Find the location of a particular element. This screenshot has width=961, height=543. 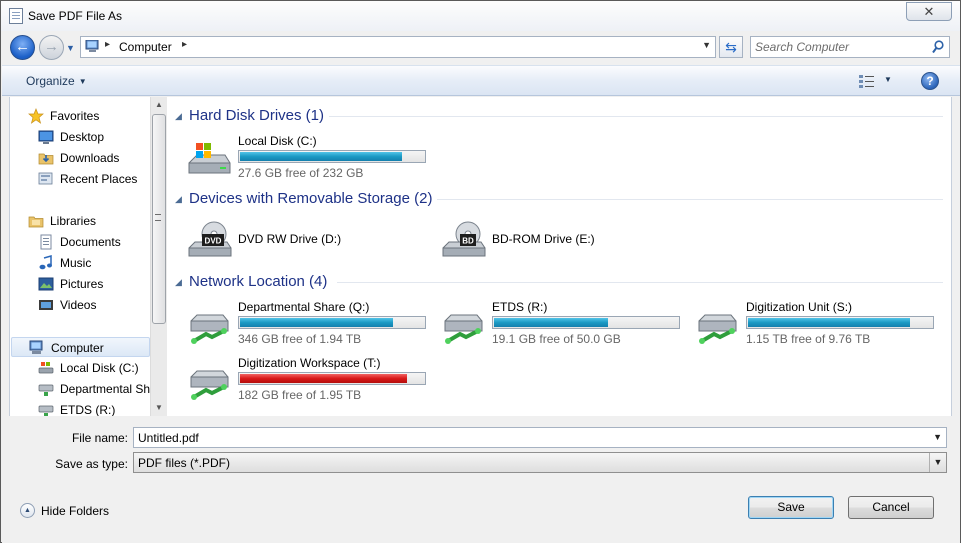

nav-documents: Documents is located at coordinates (93, 242).